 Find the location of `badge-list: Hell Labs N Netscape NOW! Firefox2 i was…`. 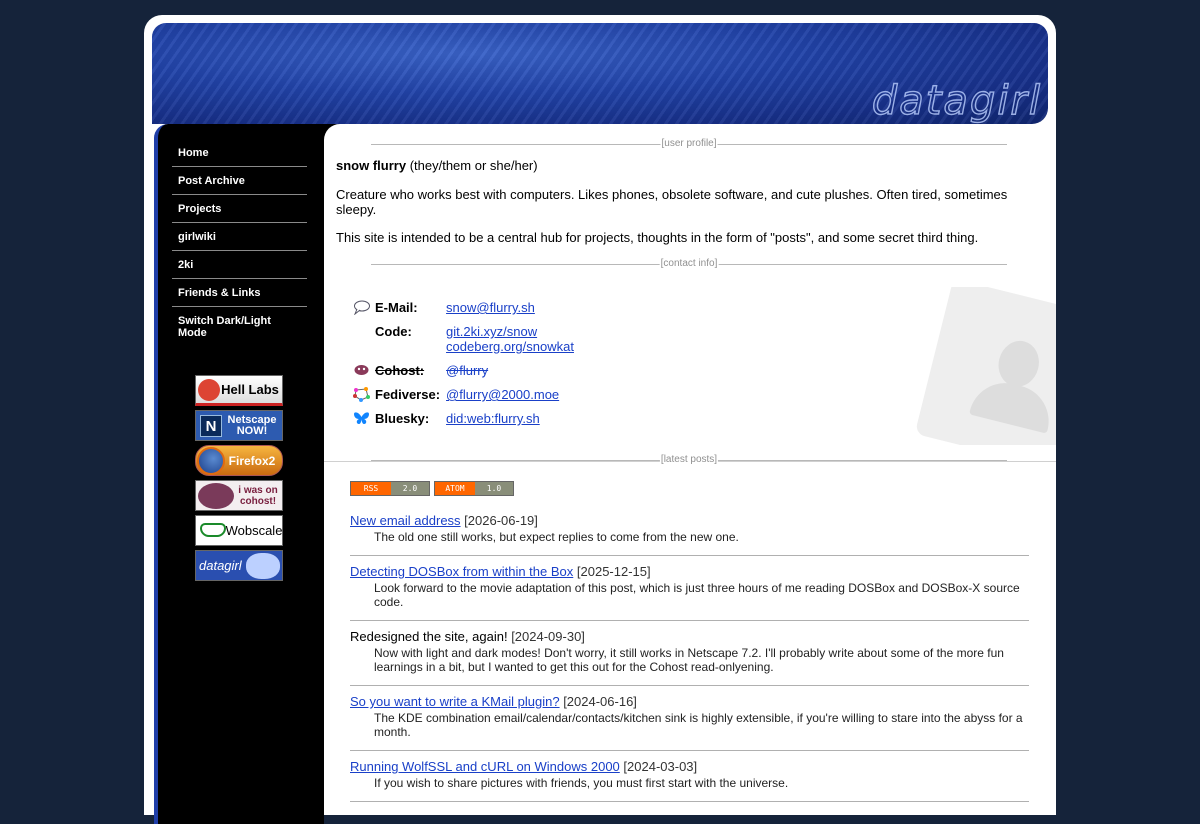

badge-list: Hell Labs N Netscape NOW! Firefox2 i was… is located at coordinates (239, 480).